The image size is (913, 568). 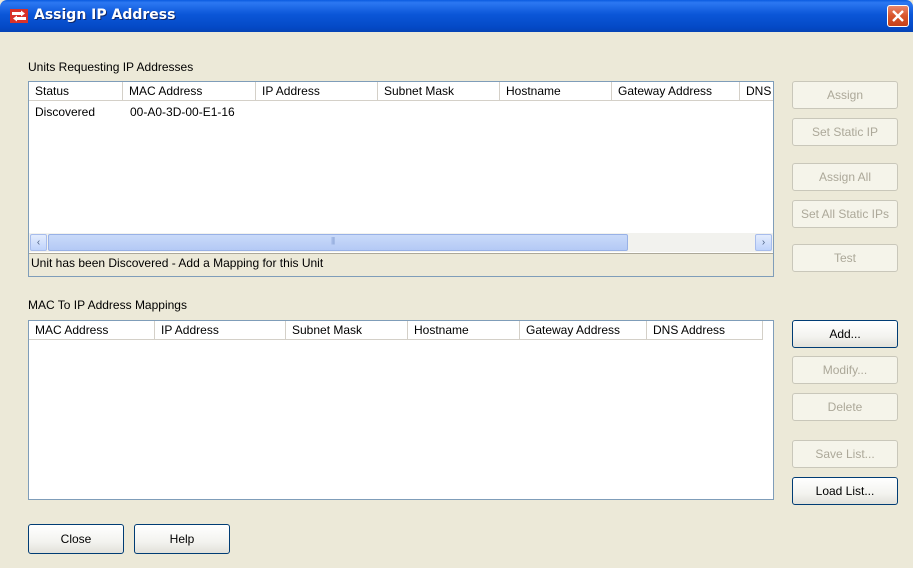 I want to click on test-button: Test, so click(x=845, y=258).